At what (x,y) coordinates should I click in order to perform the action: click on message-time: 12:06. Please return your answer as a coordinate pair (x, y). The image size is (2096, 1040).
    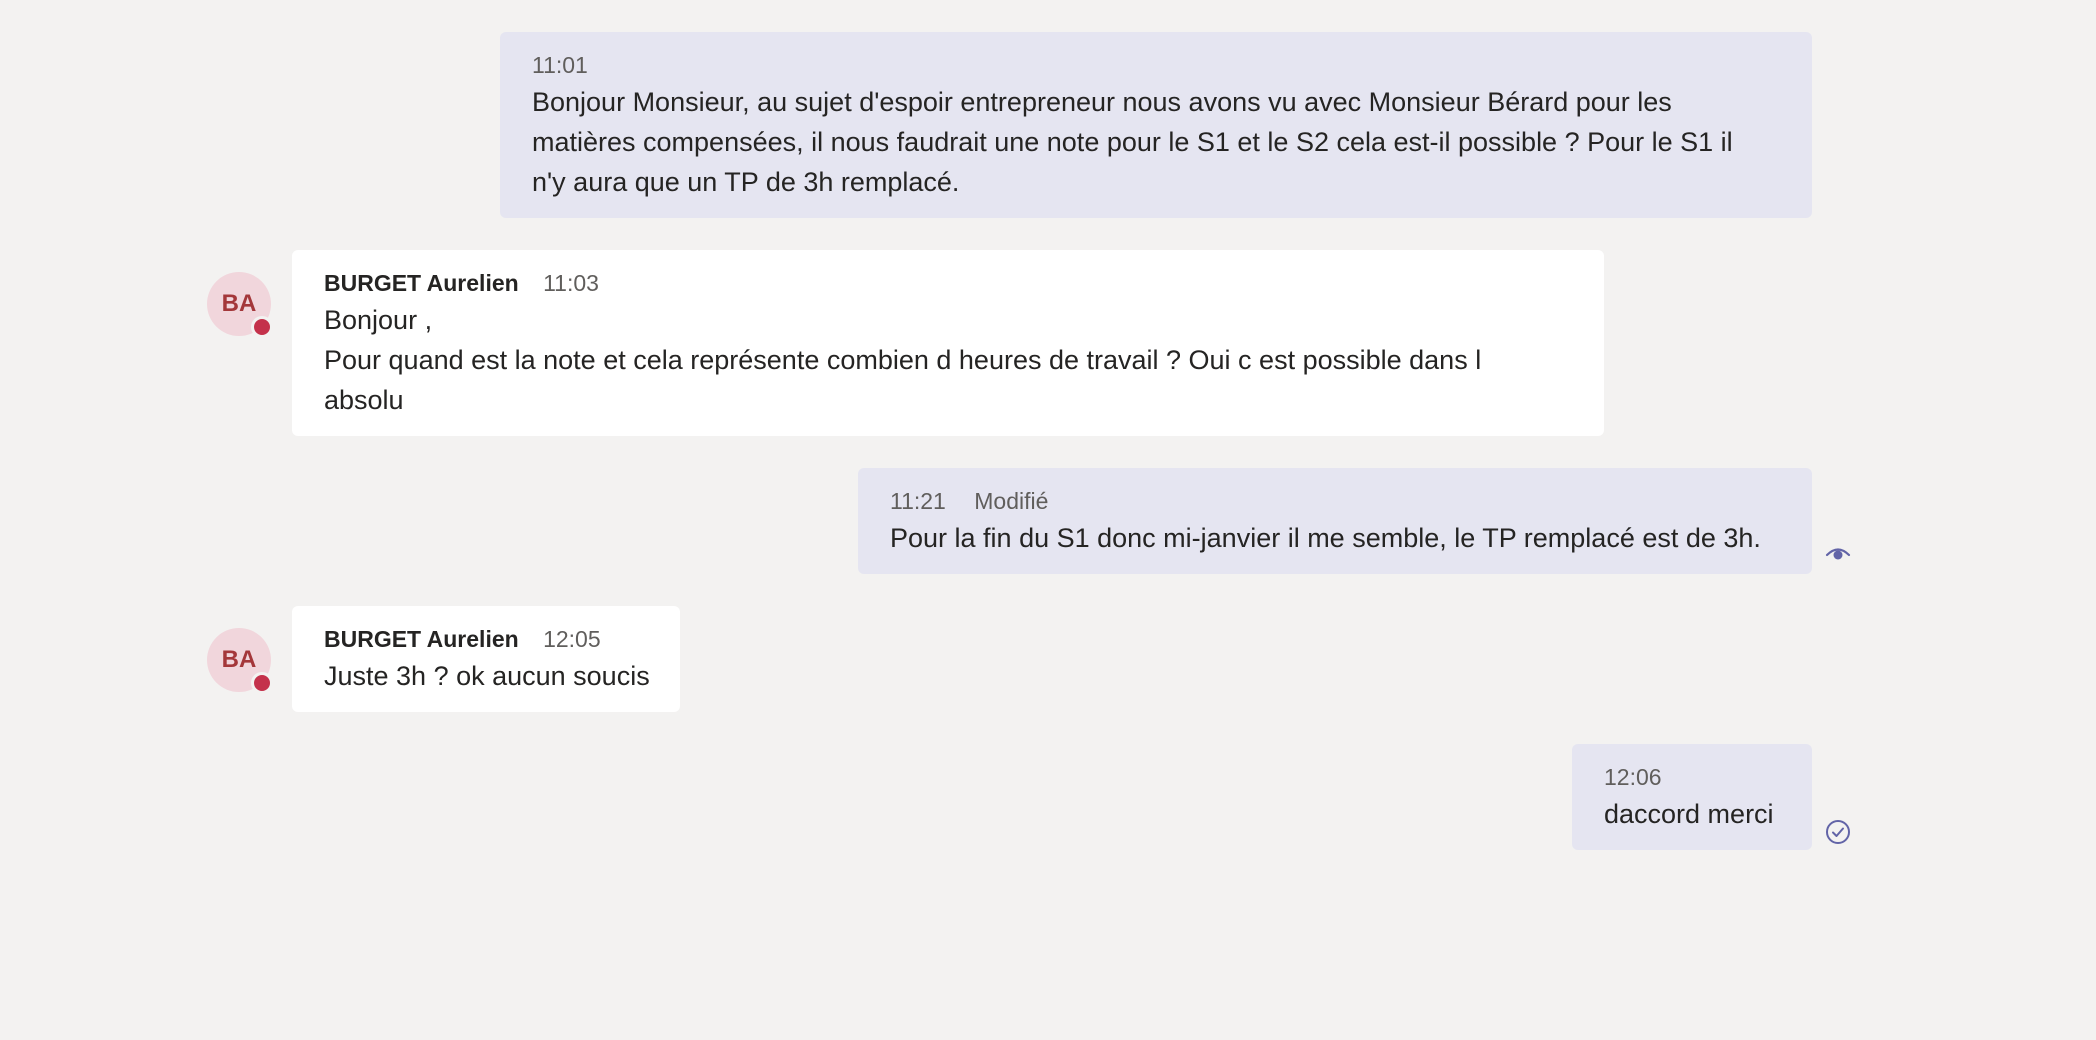
    Looking at the image, I should click on (1633, 777).